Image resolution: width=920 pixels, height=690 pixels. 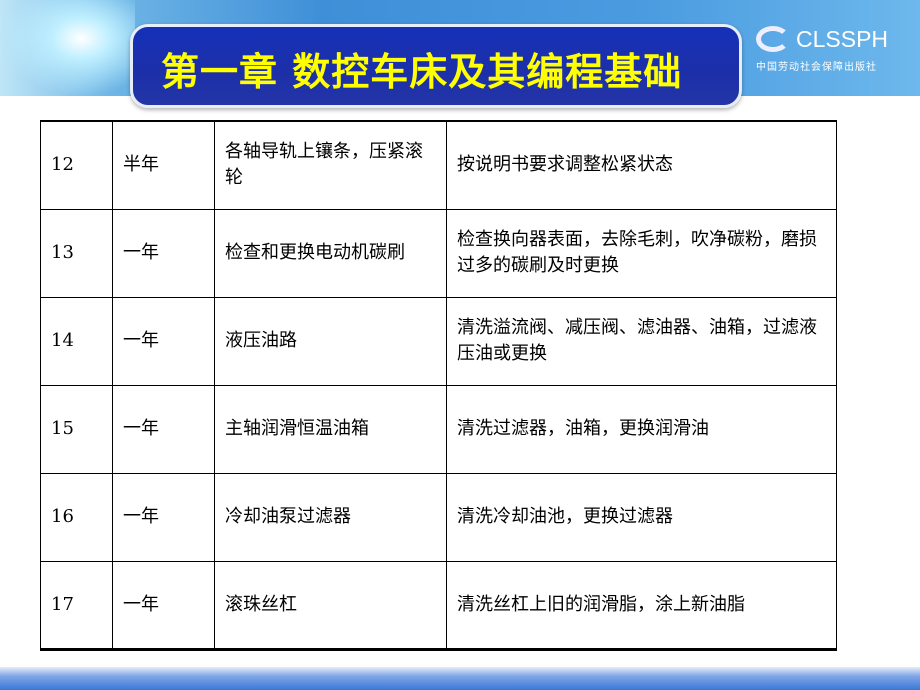 I want to click on table-row: 16 一年 冷却油泵过滤器 清洗冷却油池，更换过滤器, so click(x=438, y=517).